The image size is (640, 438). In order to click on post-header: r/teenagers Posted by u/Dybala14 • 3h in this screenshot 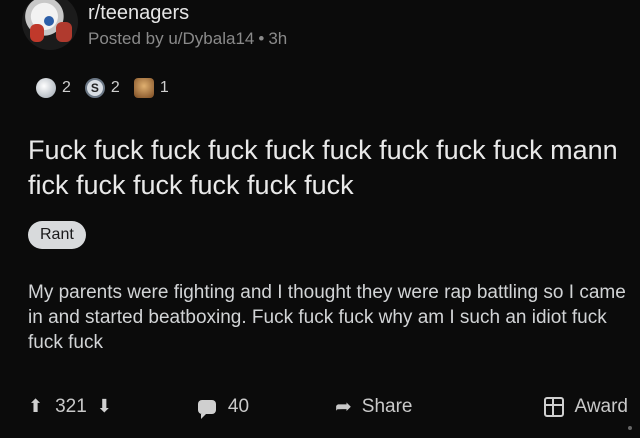, I will do `click(154, 25)`.